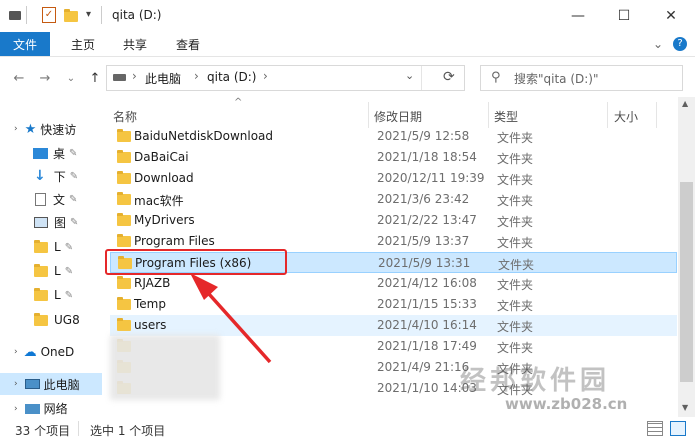  I want to click on large-icons-view-icon, so click(678, 428).